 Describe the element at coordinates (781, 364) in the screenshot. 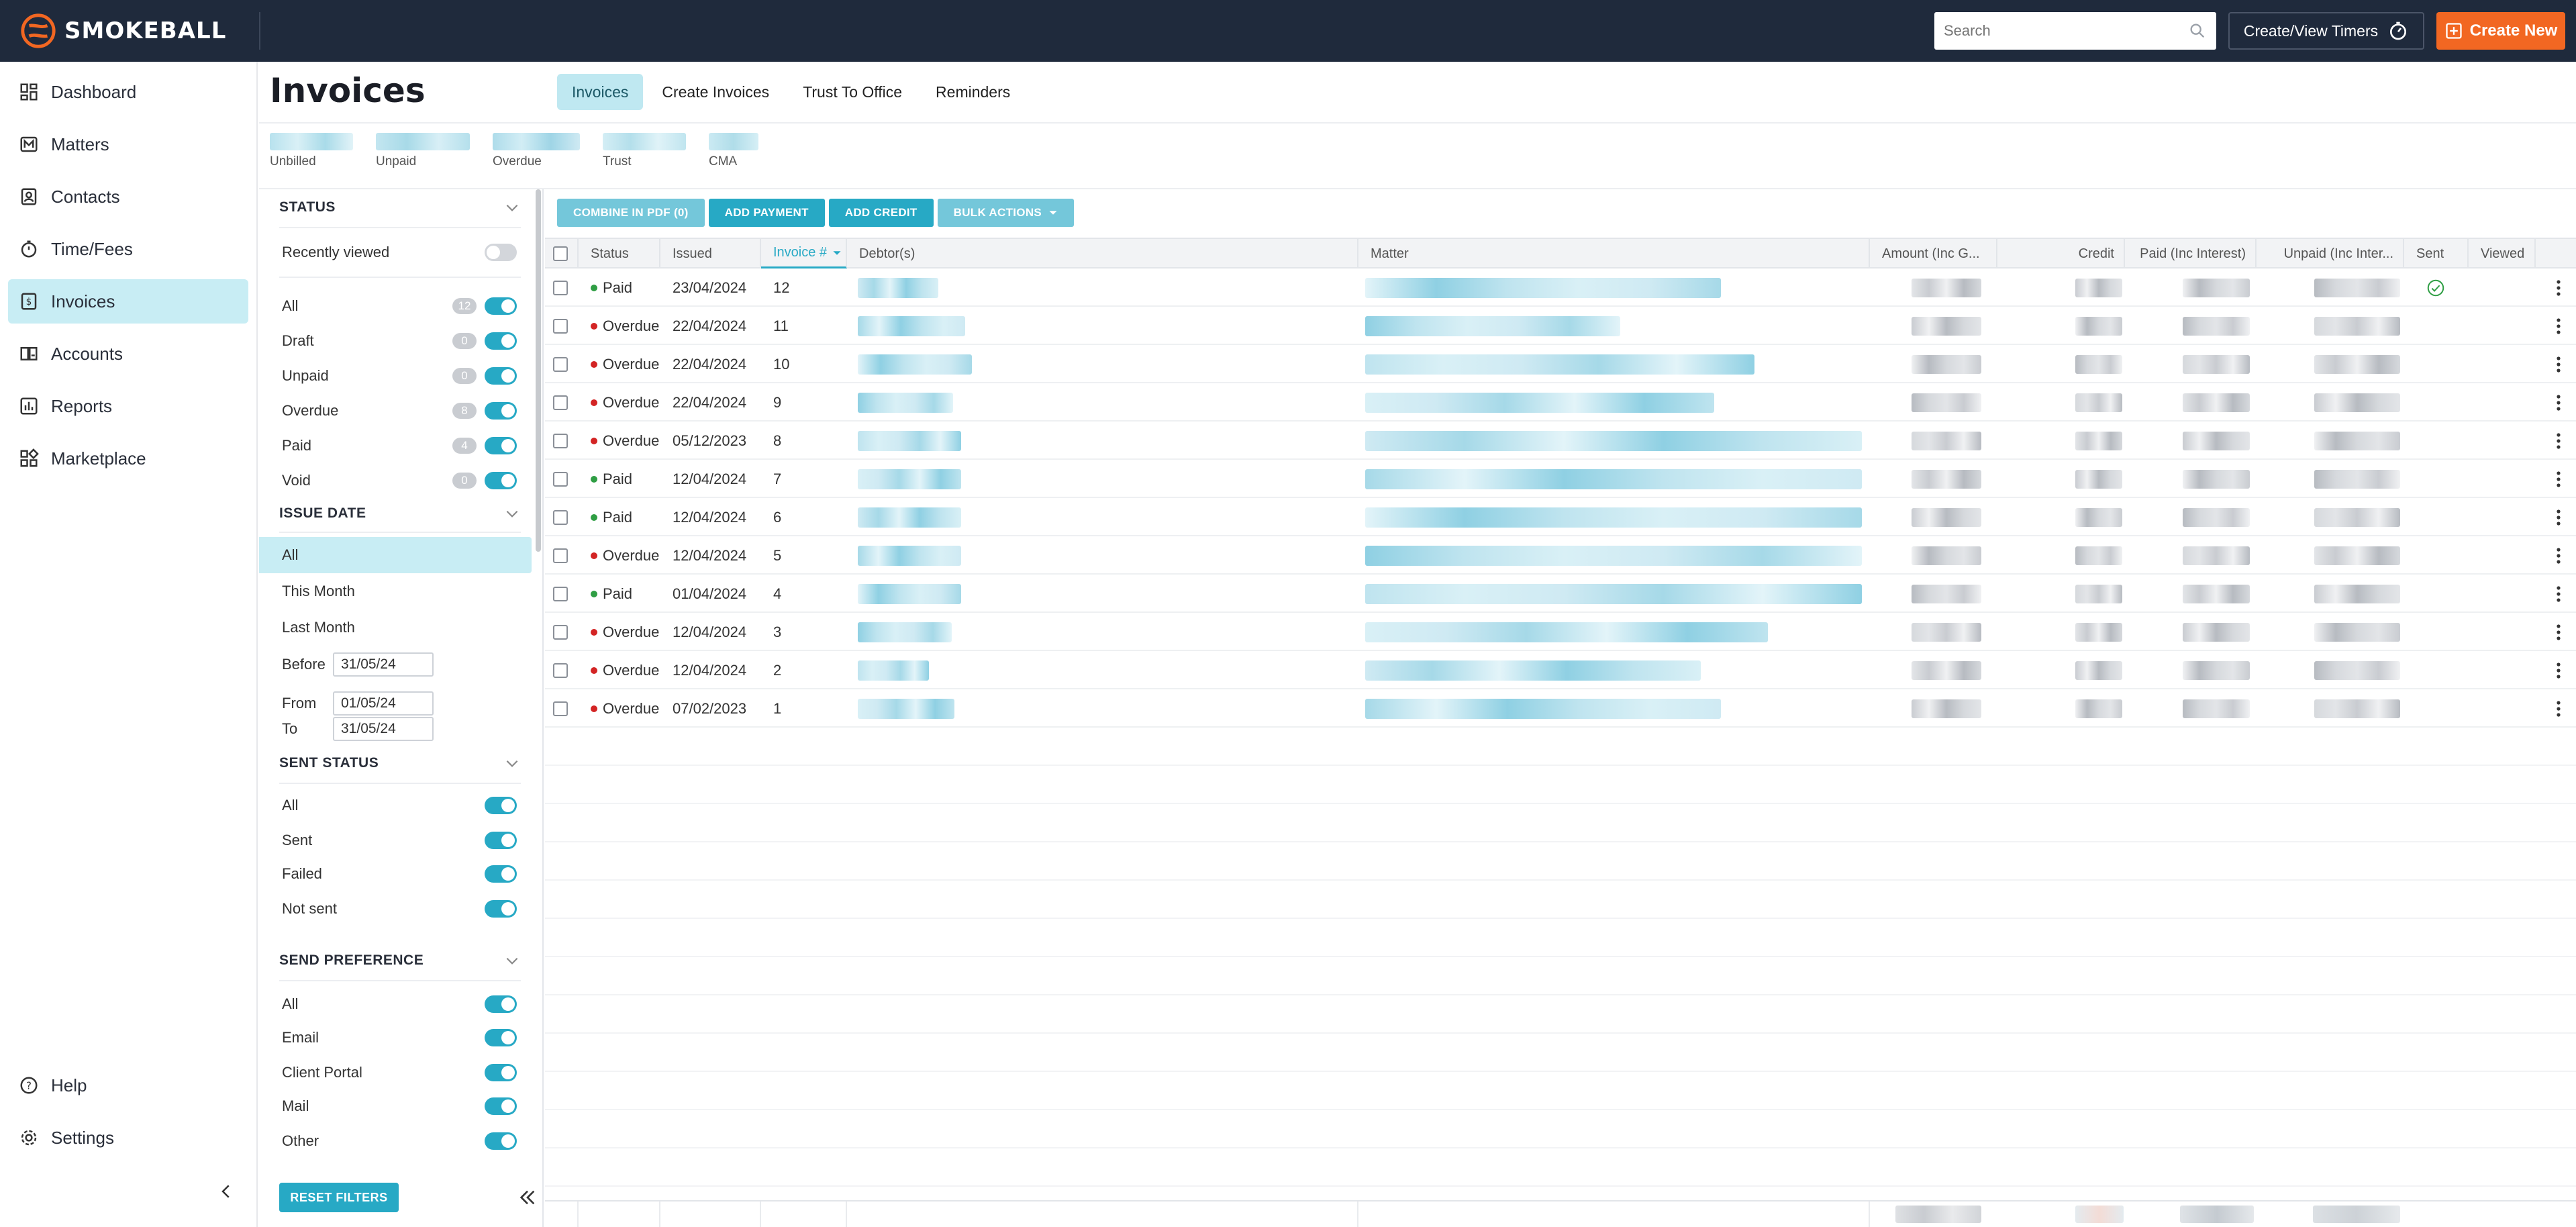

I see `invoice-number: 10` at that location.